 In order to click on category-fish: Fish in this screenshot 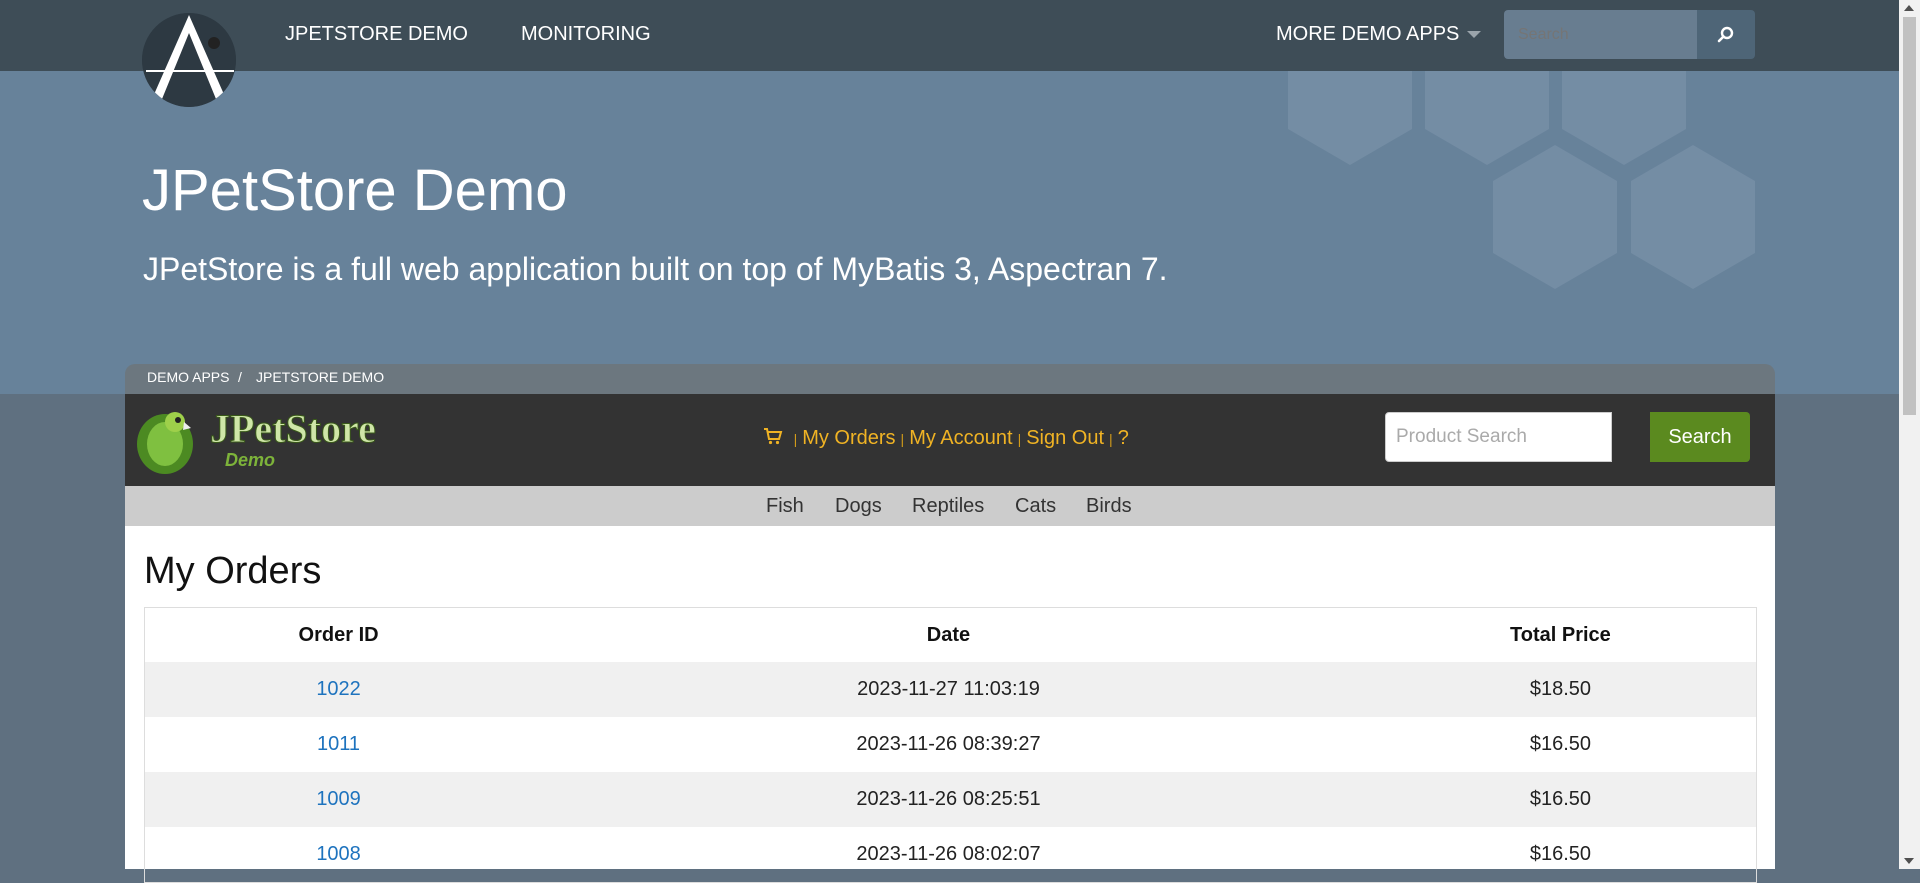, I will do `click(785, 506)`.